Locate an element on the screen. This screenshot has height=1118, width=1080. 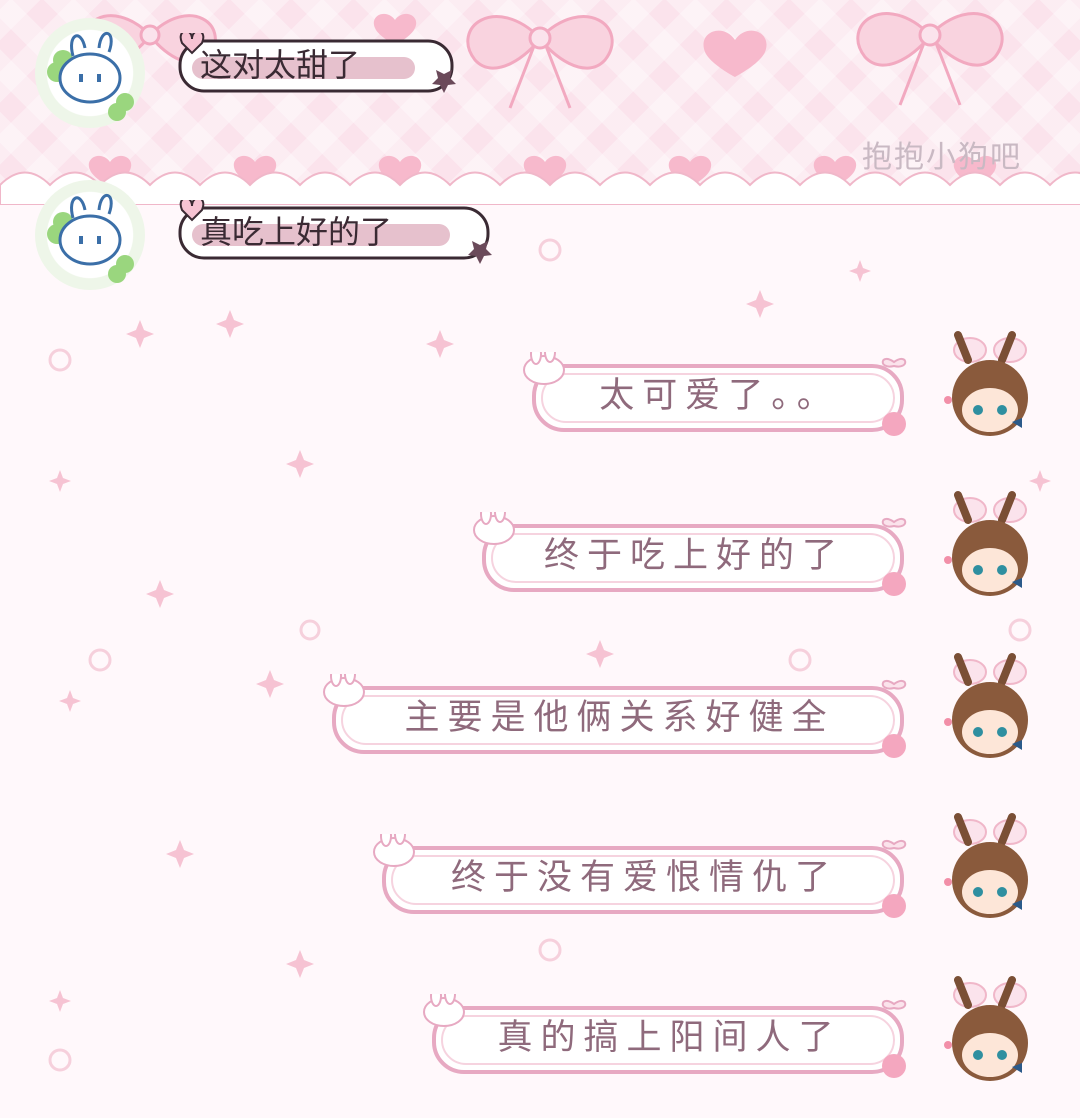
message-text: 这对太甜了 is located at coordinates (280, 65).